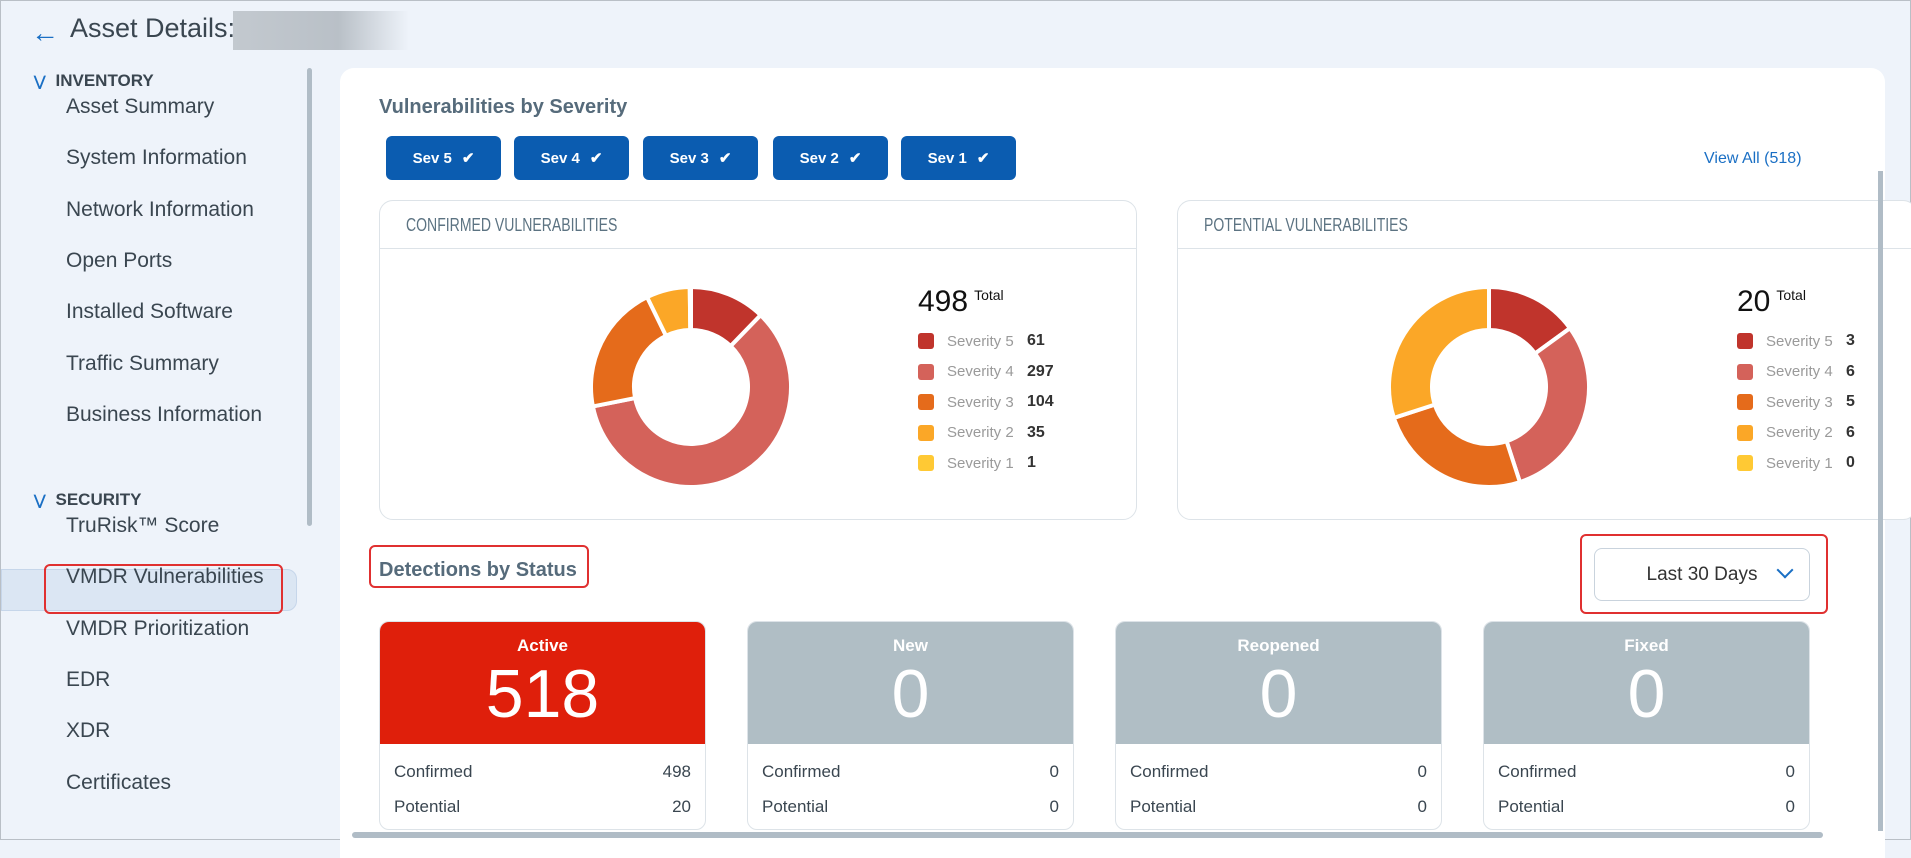  Describe the element at coordinates (681, 806) in the screenshot. I see `potential-value: 20` at that location.